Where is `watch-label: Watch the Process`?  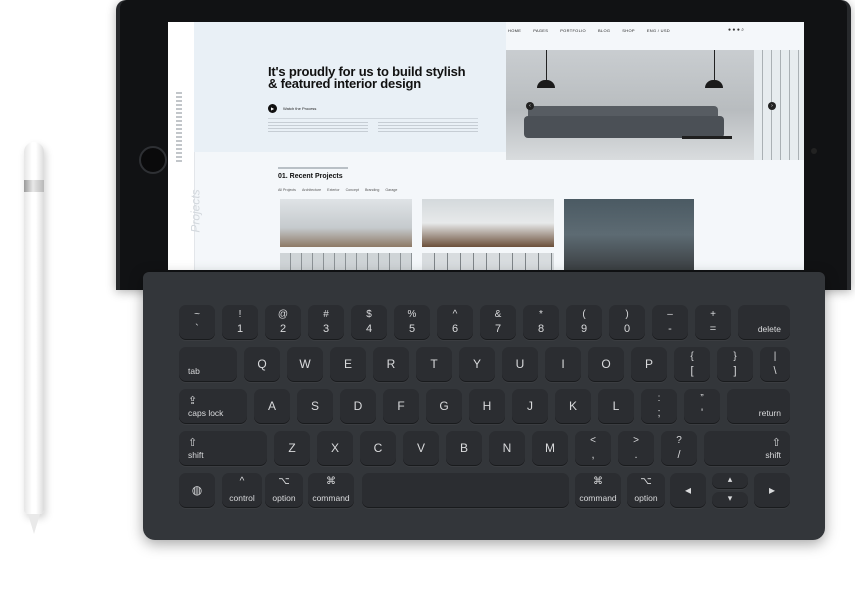 watch-label: Watch the Process is located at coordinates (299, 108).